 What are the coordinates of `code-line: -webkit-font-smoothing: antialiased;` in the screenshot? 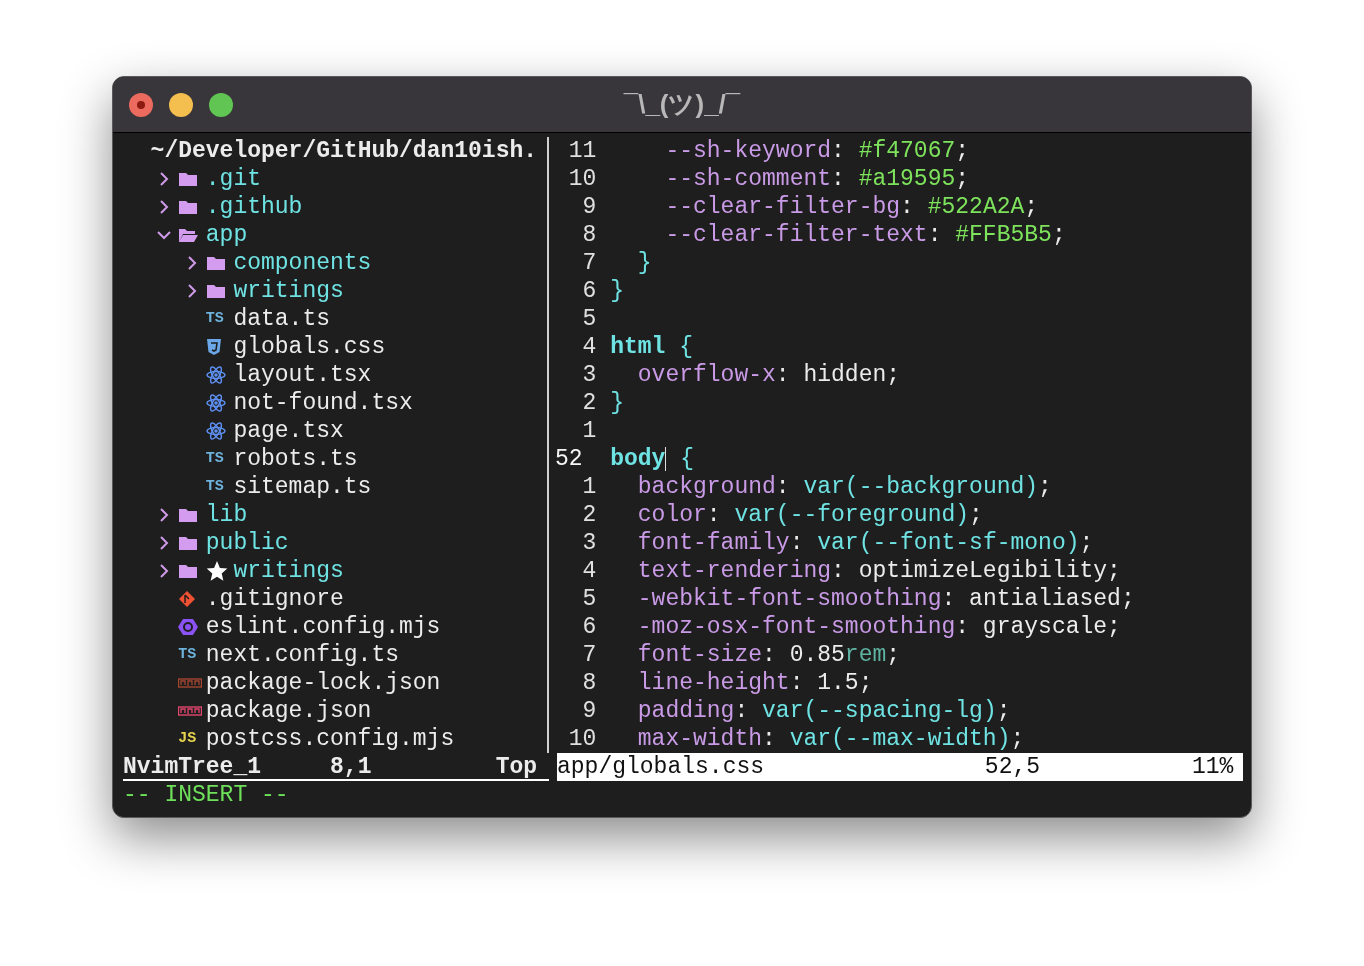 It's located at (885, 599).